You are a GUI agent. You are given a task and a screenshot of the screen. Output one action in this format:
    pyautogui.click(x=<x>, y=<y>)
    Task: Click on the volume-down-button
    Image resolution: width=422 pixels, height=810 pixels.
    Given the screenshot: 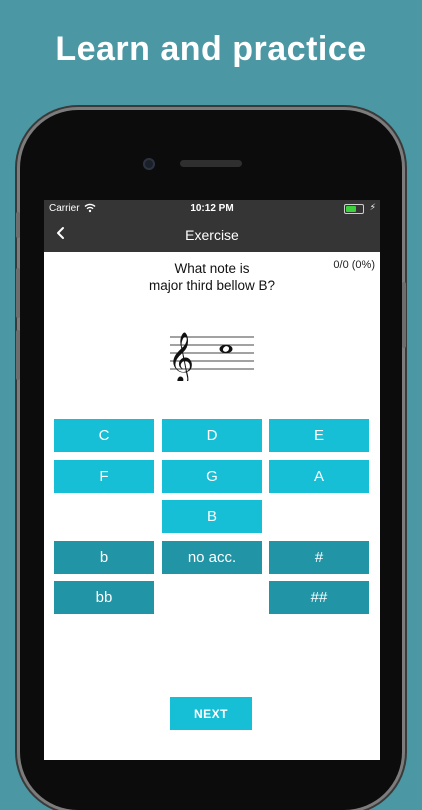 What is the action you would take?
    pyautogui.click(x=18, y=355)
    